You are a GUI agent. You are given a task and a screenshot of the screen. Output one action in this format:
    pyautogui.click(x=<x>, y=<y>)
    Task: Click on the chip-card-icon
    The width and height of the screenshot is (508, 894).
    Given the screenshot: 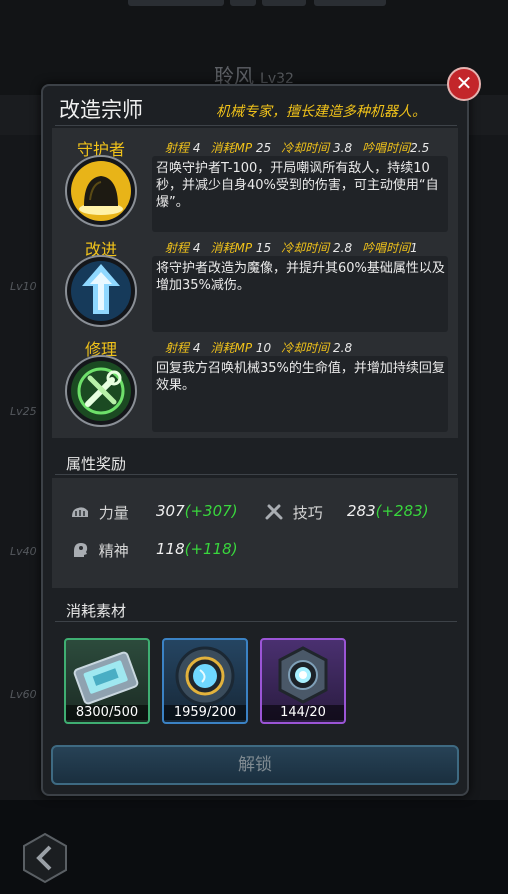 What is the action you would take?
    pyautogui.click(x=106, y=678)
    